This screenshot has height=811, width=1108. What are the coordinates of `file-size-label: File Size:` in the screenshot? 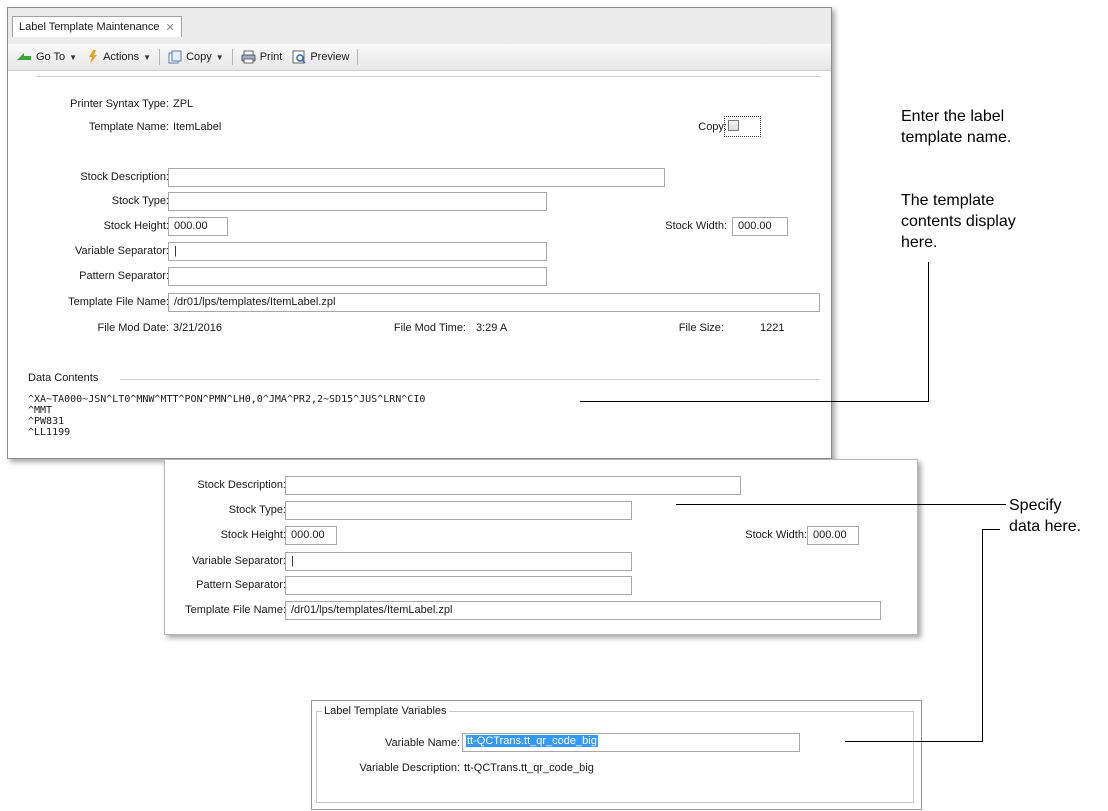 It's located at (701, 328).